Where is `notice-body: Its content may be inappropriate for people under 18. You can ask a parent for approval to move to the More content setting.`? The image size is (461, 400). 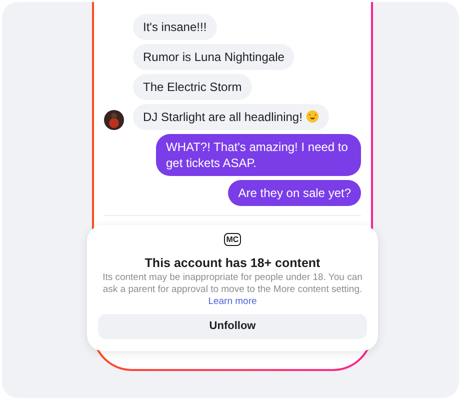
notice-body: Its content may be inappropriate for people under 18. You can ask a parent for approval to move to the More content setting. is located at coordinates (233, 284).